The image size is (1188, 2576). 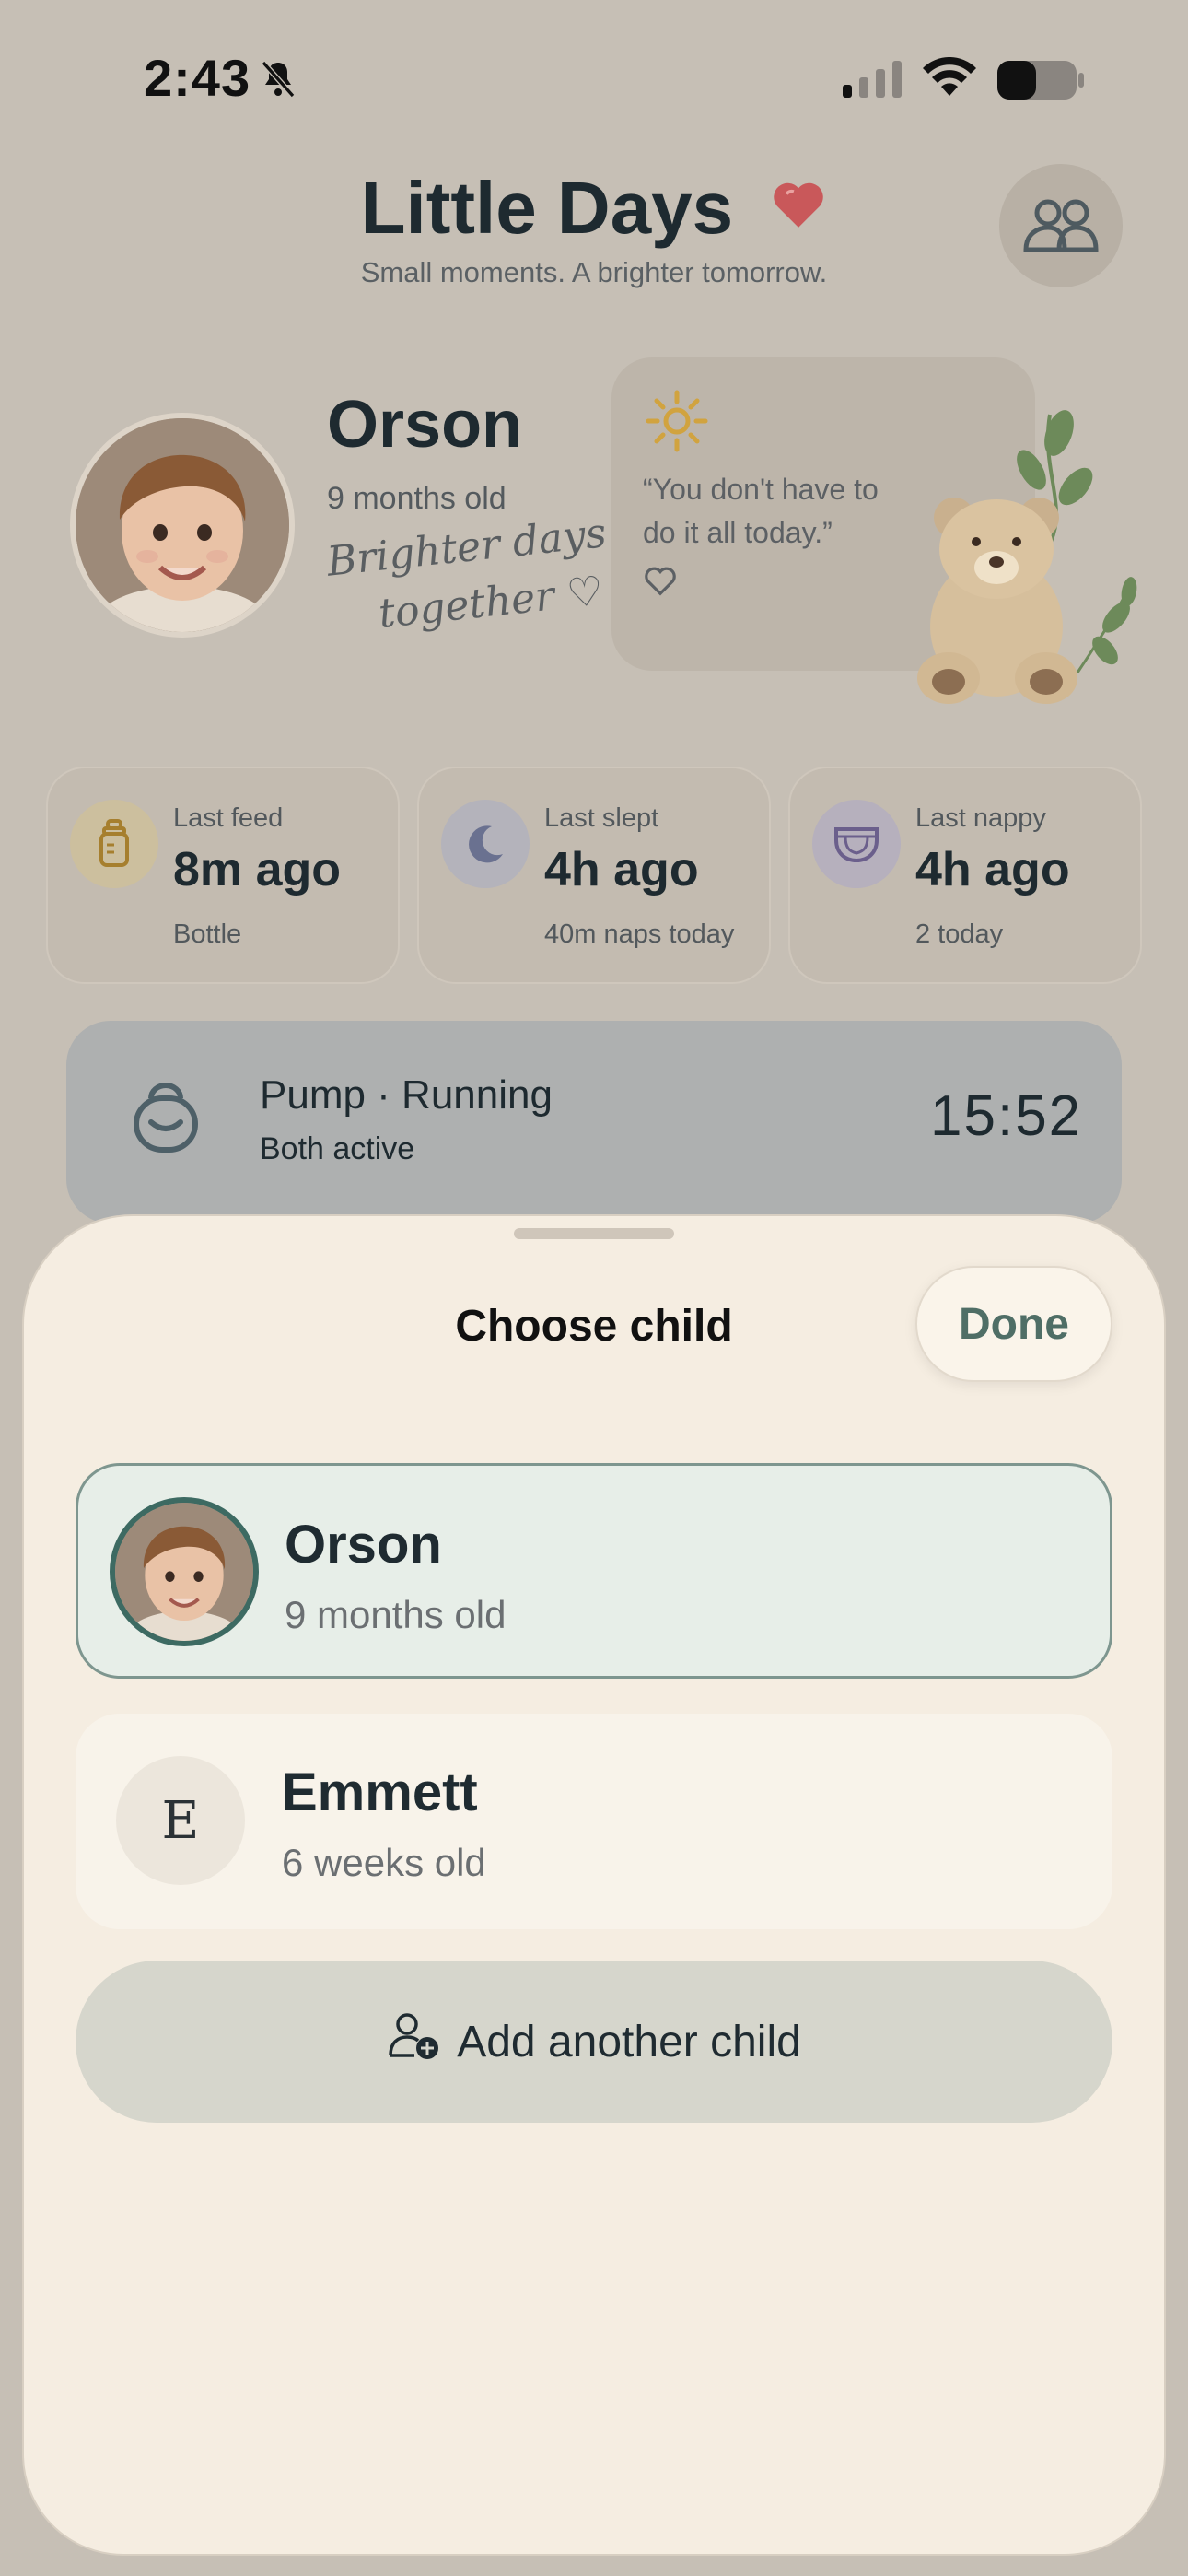 I want to click on family-icon, so click(x=1061, y=226).